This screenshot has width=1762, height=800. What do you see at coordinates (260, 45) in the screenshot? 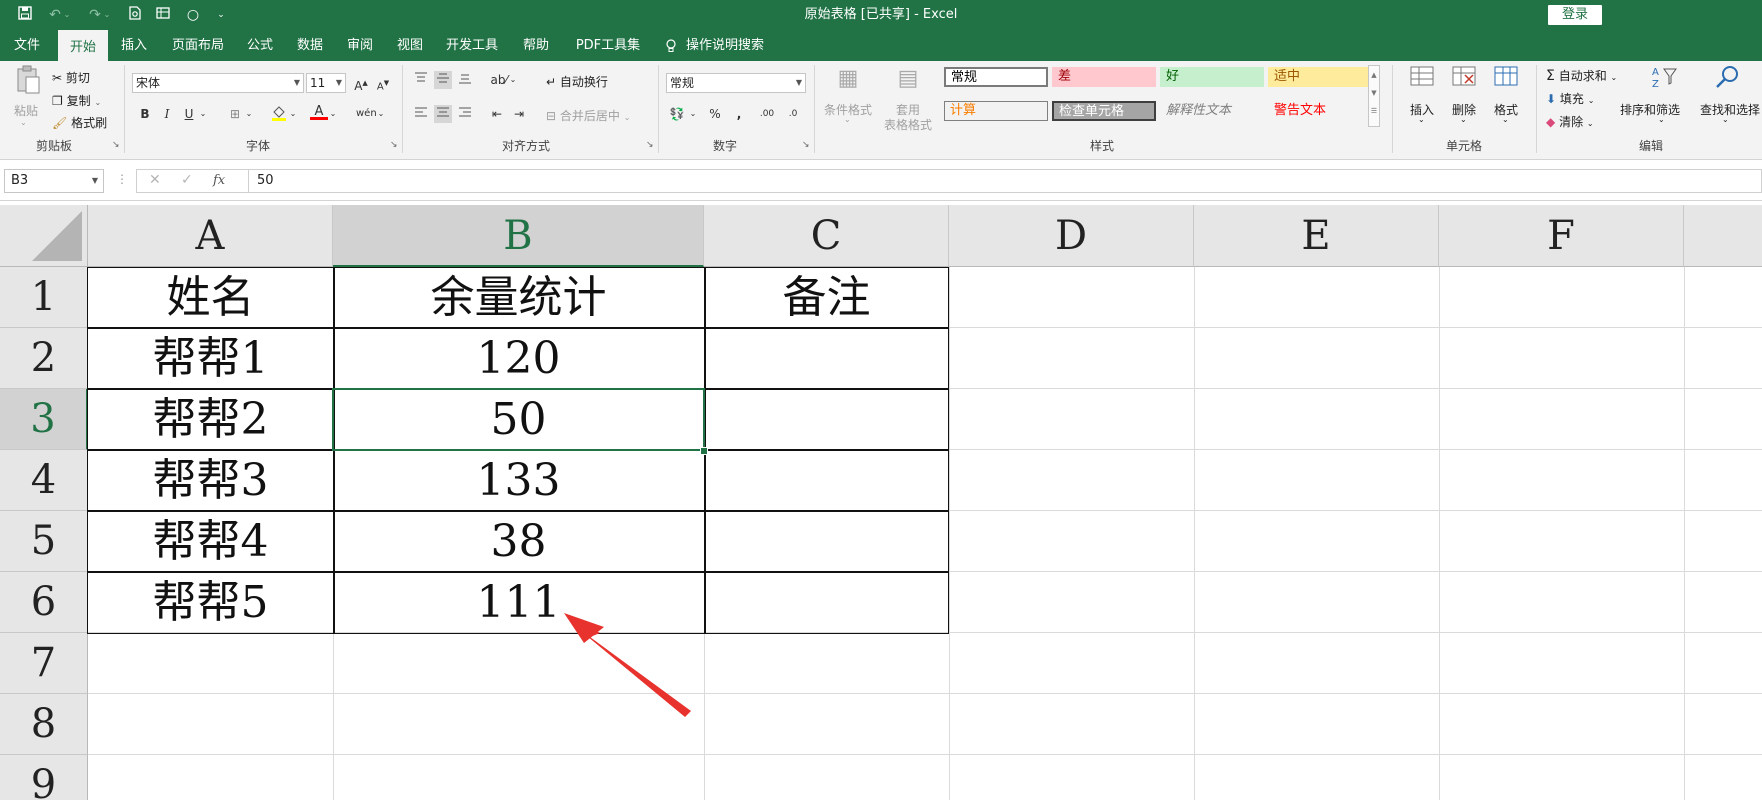
I see `tab-formulas: 公式` at bounding box center [260, 45].